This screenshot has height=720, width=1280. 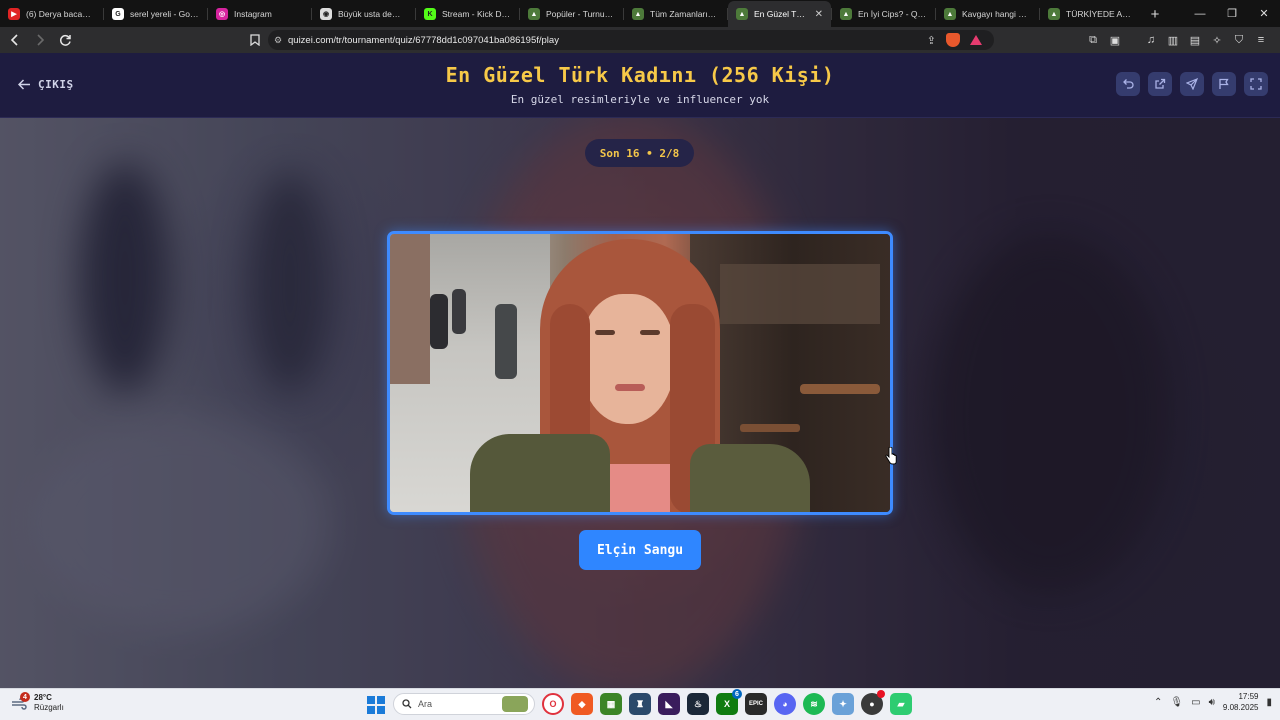 I want to click on weather-temp: 28°C, so click(x=43, y=697).